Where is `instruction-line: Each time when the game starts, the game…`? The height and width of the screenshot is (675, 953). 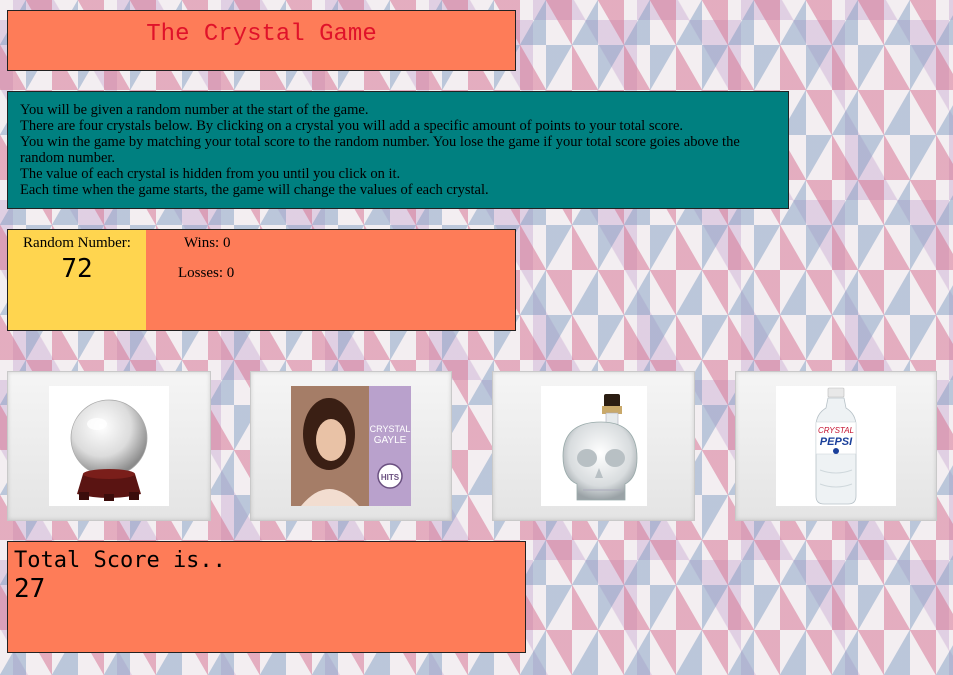
instruction-line: Each time when the game starts, the game… is located at coordinates (254, 190).